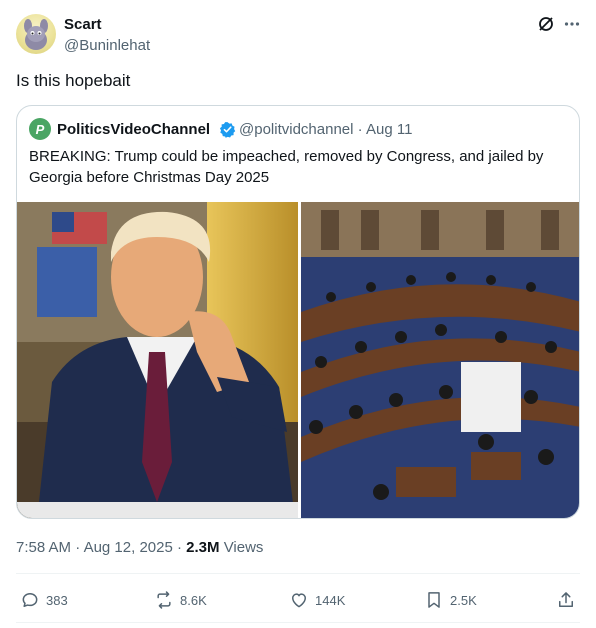 This screenshot has height=628, width=596. I want to click on post-time: 7:58 AM, so click(43, 547).